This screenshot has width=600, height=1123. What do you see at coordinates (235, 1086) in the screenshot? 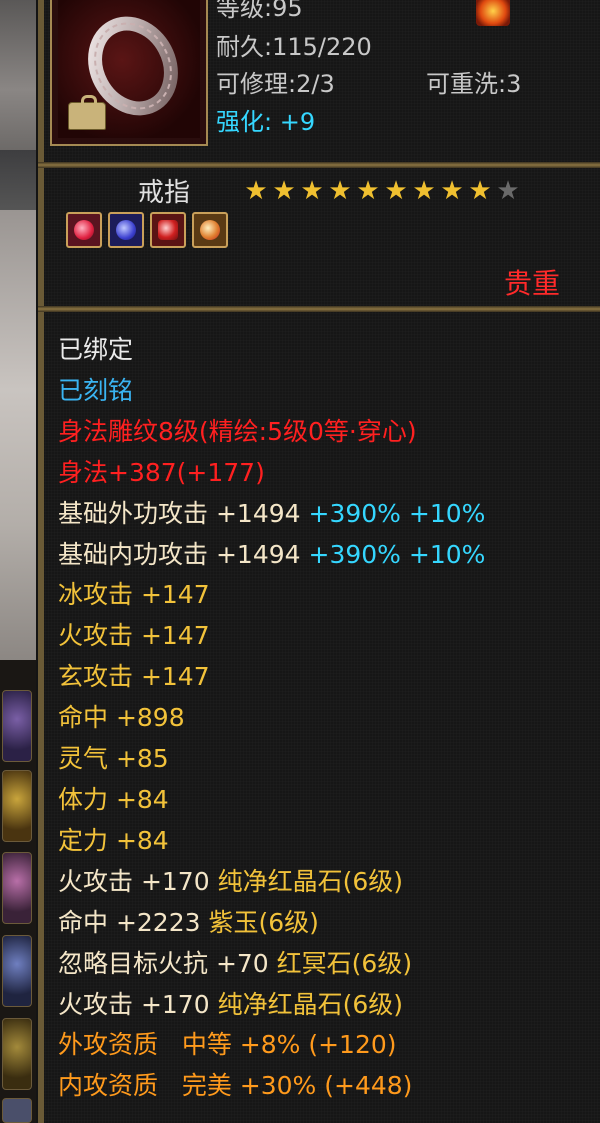
I see `internal-attack-quality: 内攻资质 完美 +30% (+448)` at bounding box center [235, 1086].